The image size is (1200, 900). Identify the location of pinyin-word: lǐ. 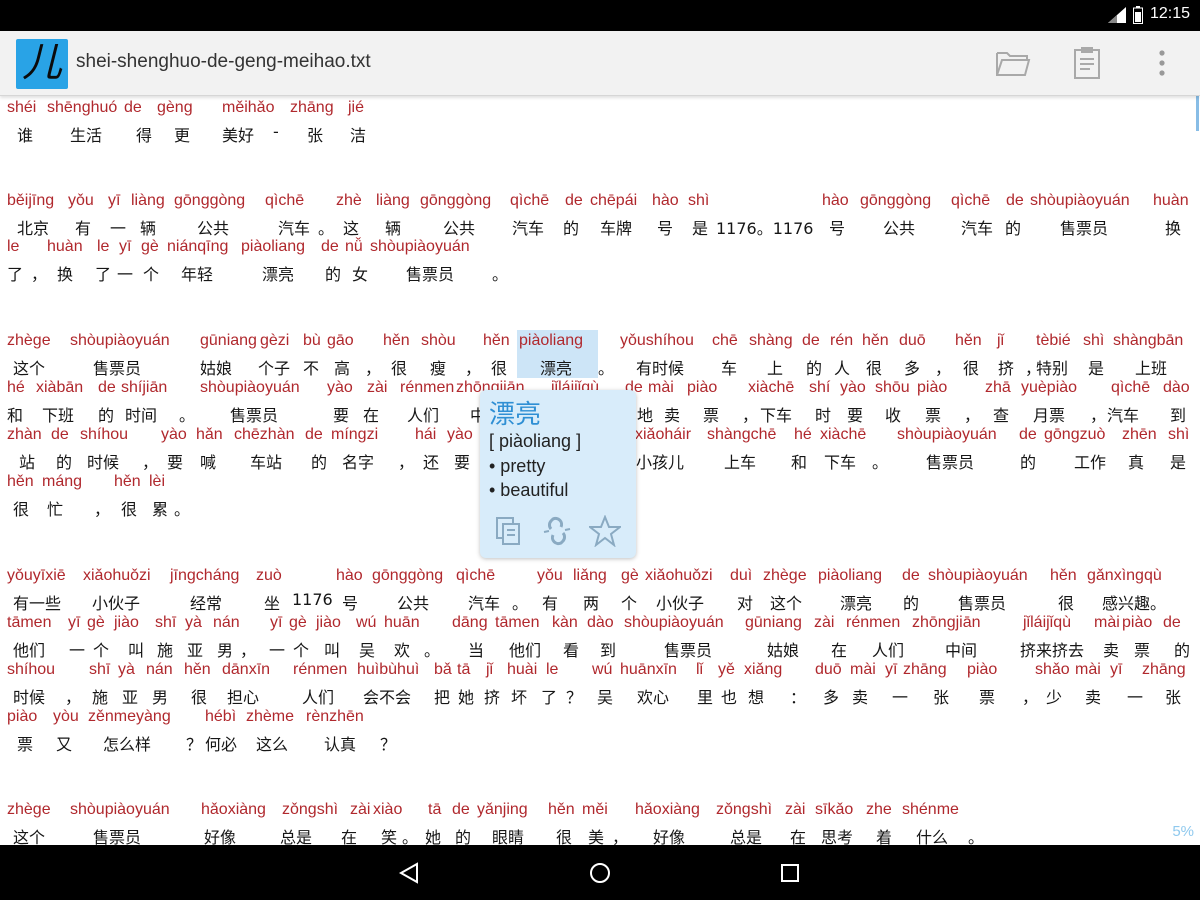
(699, 670).